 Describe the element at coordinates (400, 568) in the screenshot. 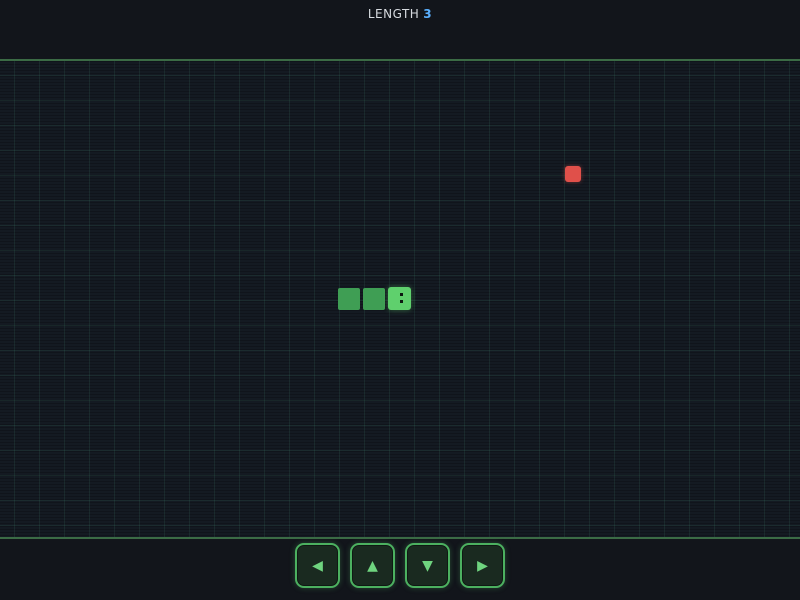

I see `control-bar: ◀ ▲ ▼ ▶` at that location.